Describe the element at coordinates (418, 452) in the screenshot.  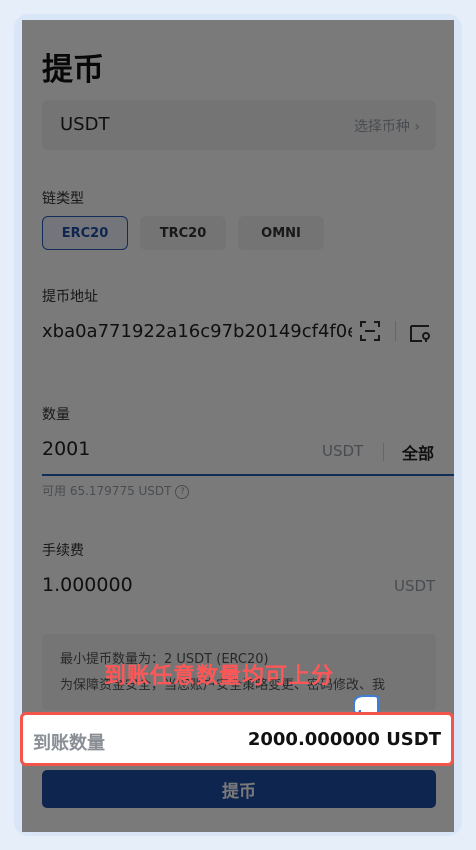
I see `all-button: 全部` at that location.